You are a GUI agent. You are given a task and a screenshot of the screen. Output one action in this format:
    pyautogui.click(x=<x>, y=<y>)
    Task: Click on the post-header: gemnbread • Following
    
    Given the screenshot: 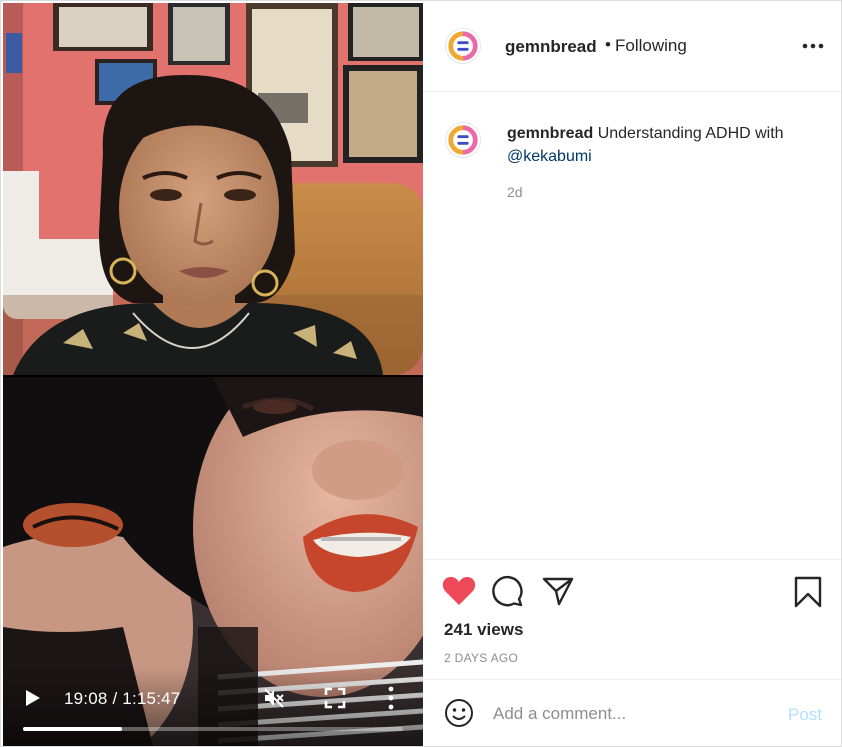 What is the action you would take?
    pyautogui.click(x=632, y=46)
    